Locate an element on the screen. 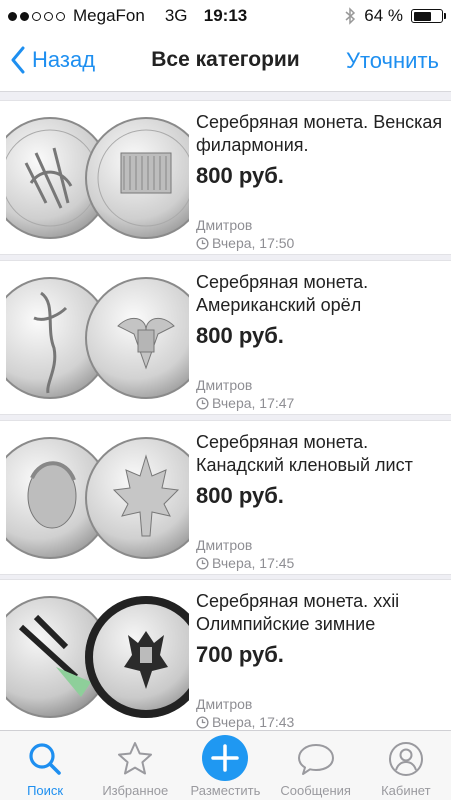  battery-icon is located at coordinates (428, 16).